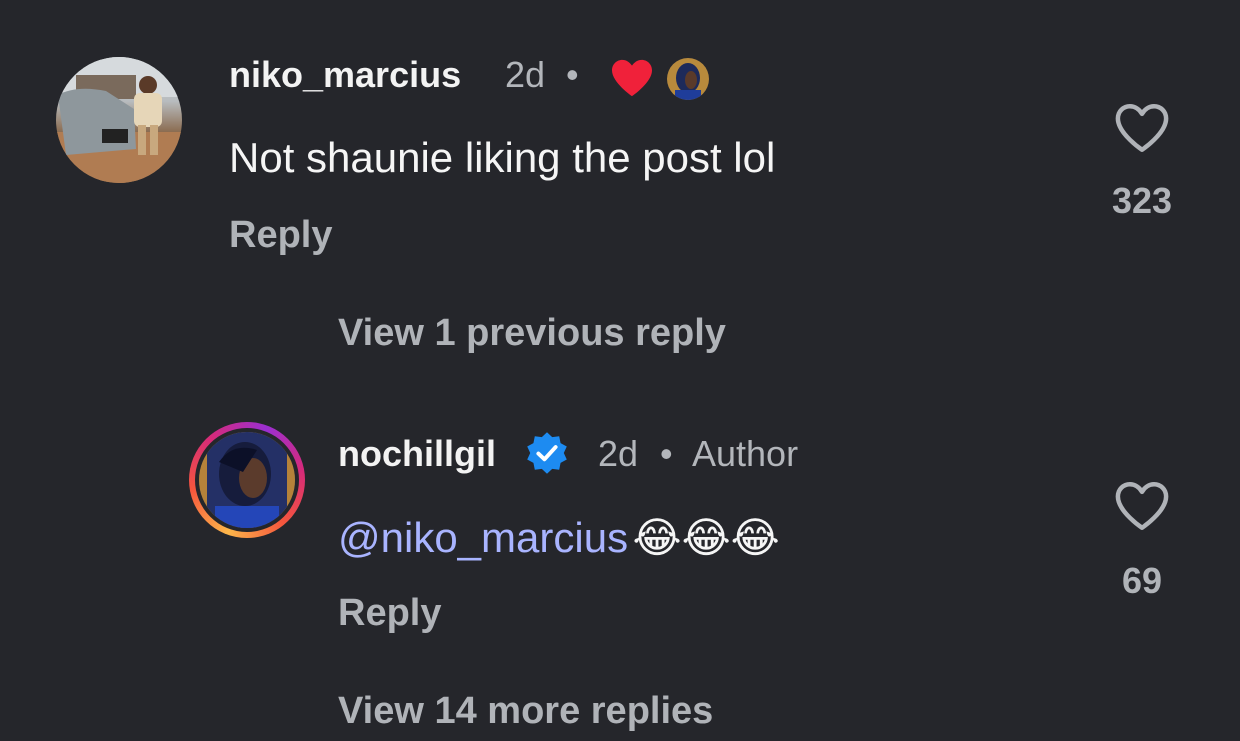 Image resolution: width=1240 pixels, height=741 pixels. Describe the element at coordinates (745, 453) in the screenshot. I see `author-tag: Author` at that location.